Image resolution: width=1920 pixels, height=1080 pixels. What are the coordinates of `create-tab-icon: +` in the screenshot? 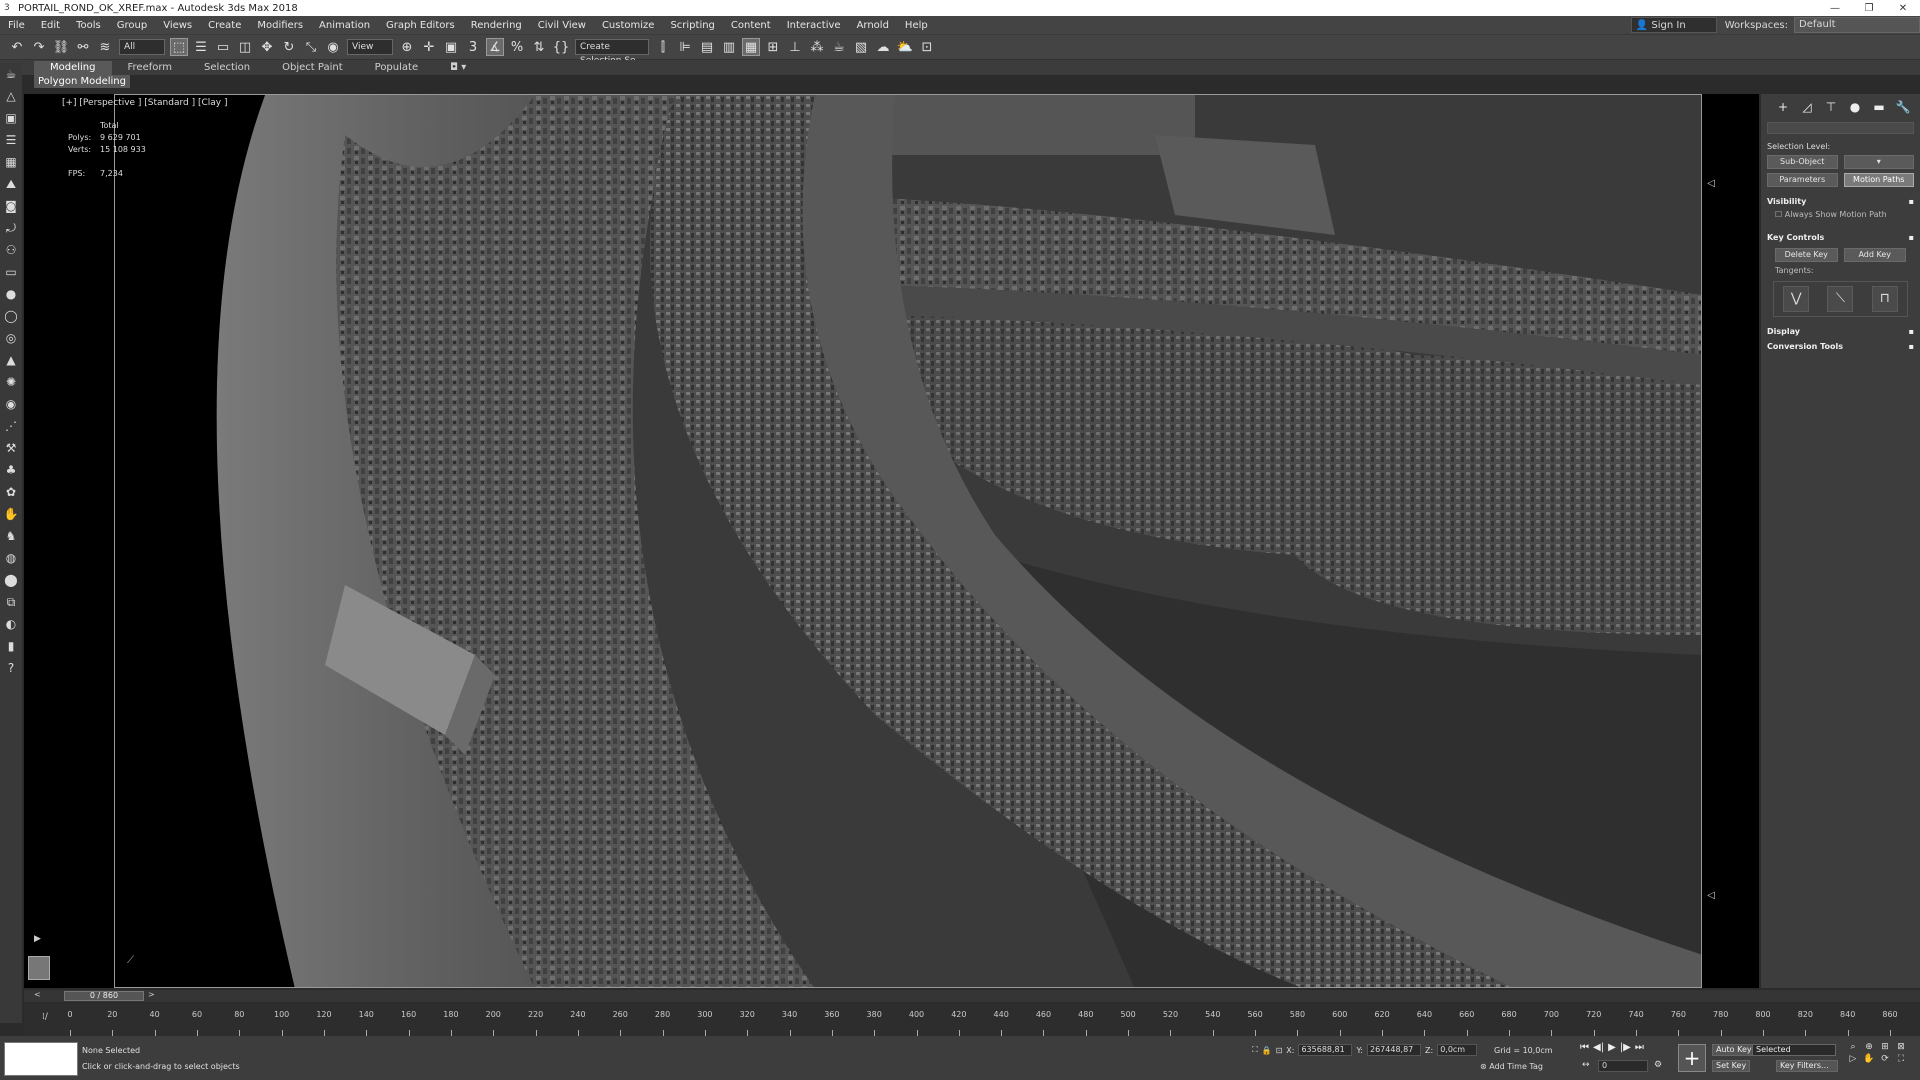 It's located at (1783, 109).